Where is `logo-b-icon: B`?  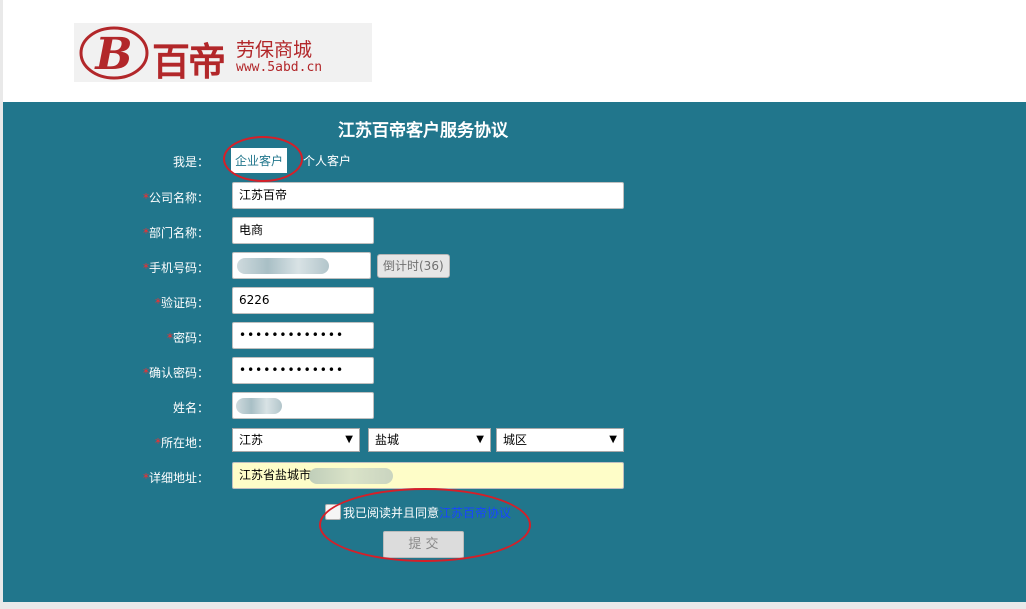
logo-b-icon: B is located at coordinates (114, 53).